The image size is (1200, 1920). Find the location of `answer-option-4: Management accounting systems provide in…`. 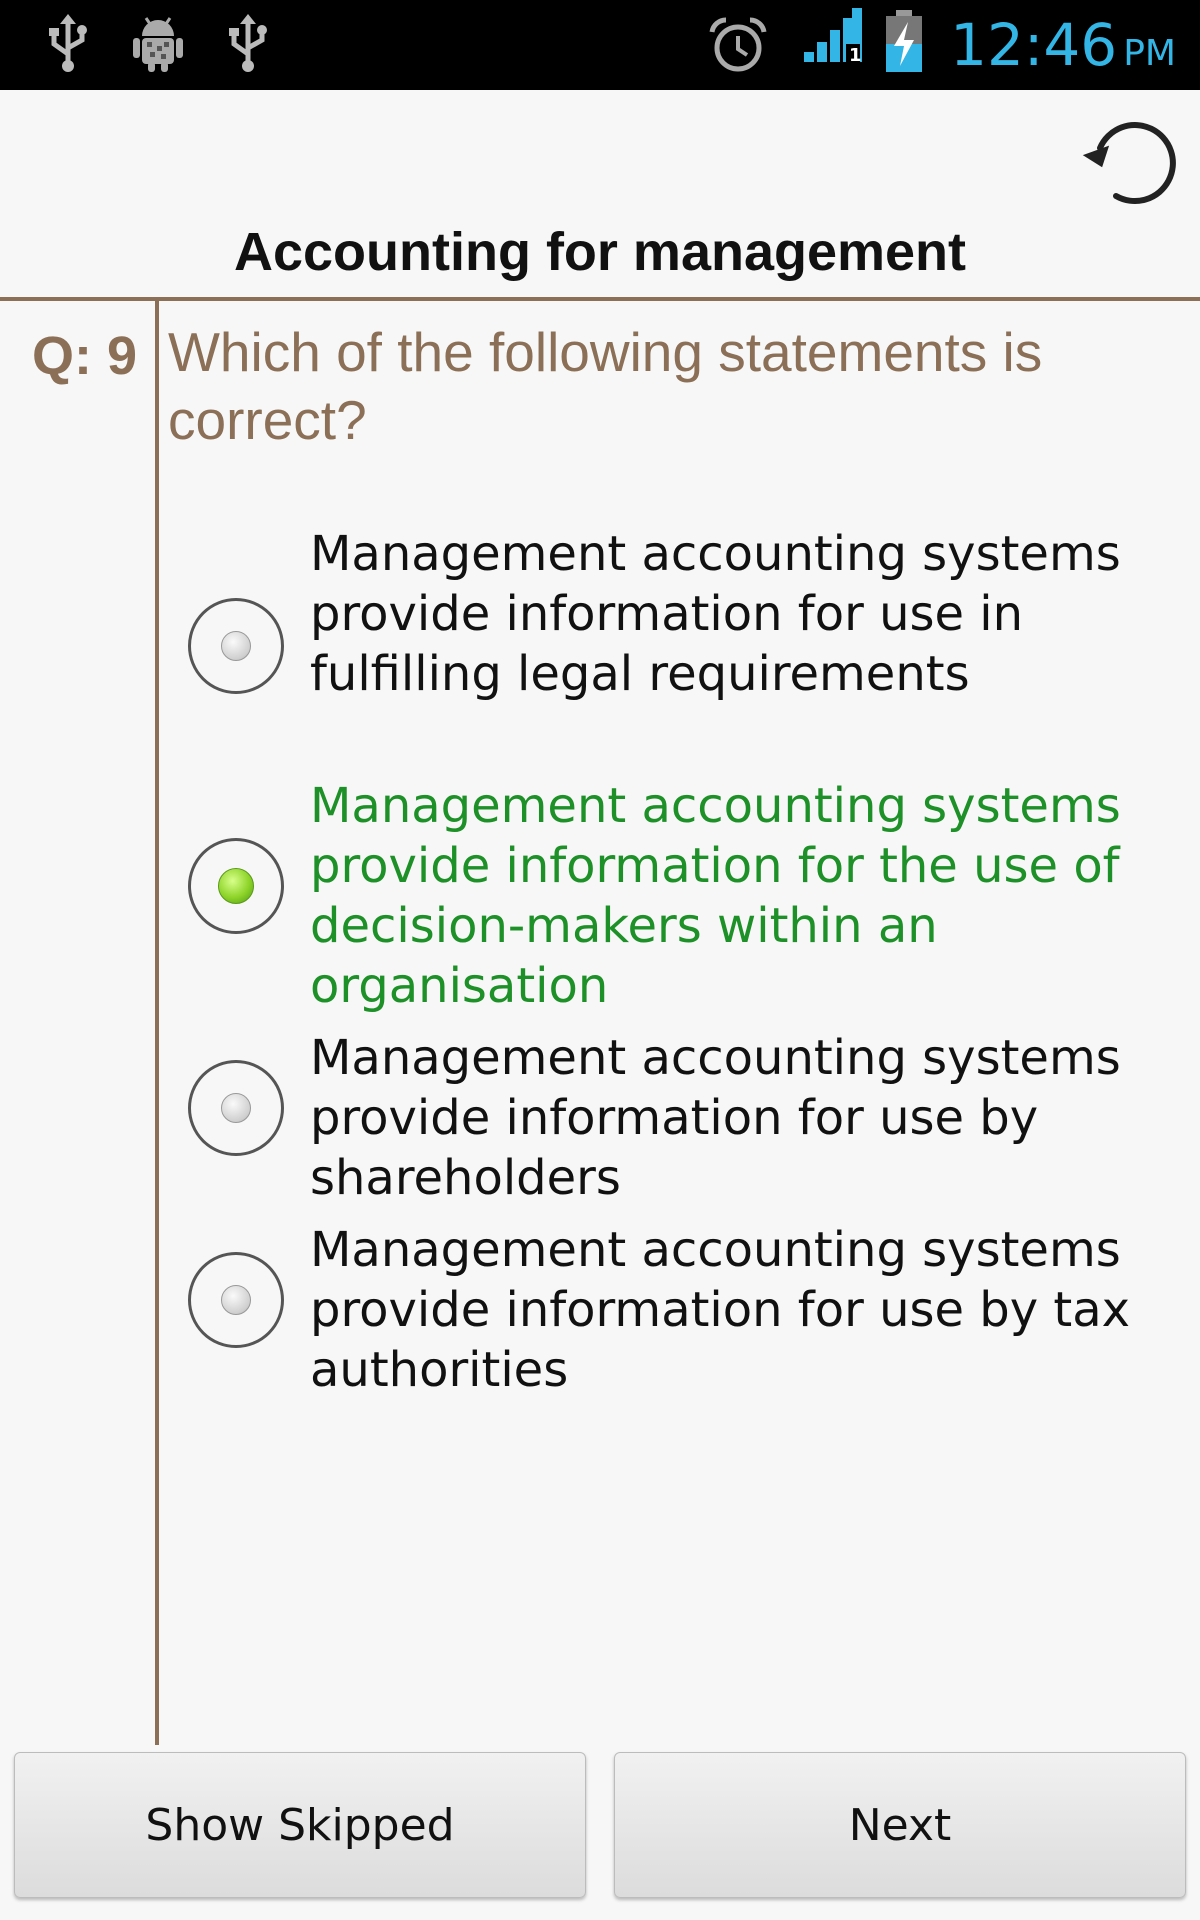

answer-option-4: Management accounting systems provide in… is located at coordinates (680, 1310).